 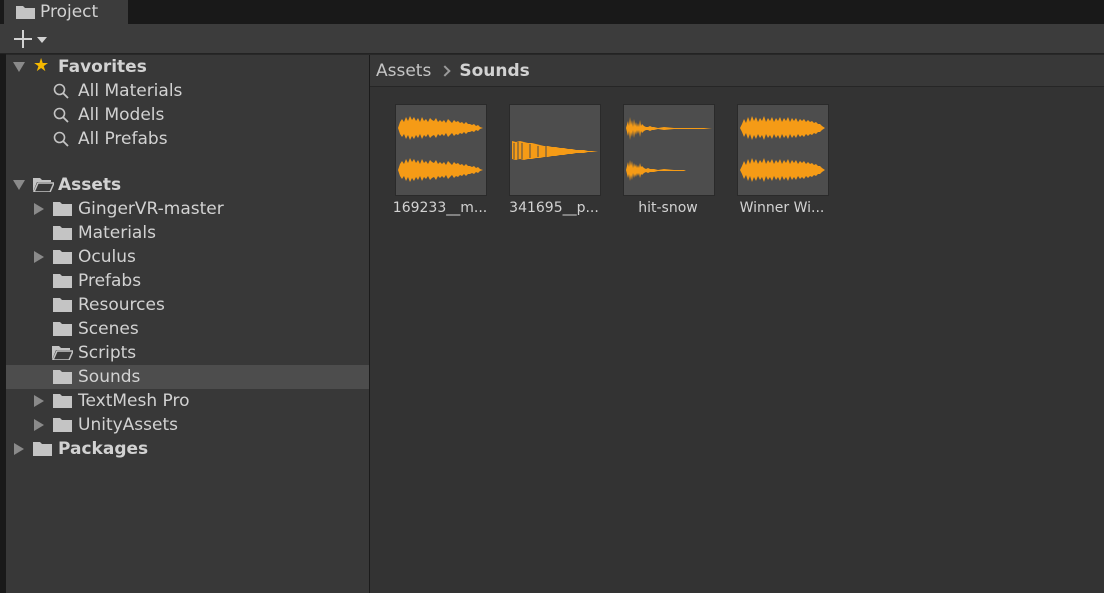 I want to click on create-button, so click(x=34, y=39).